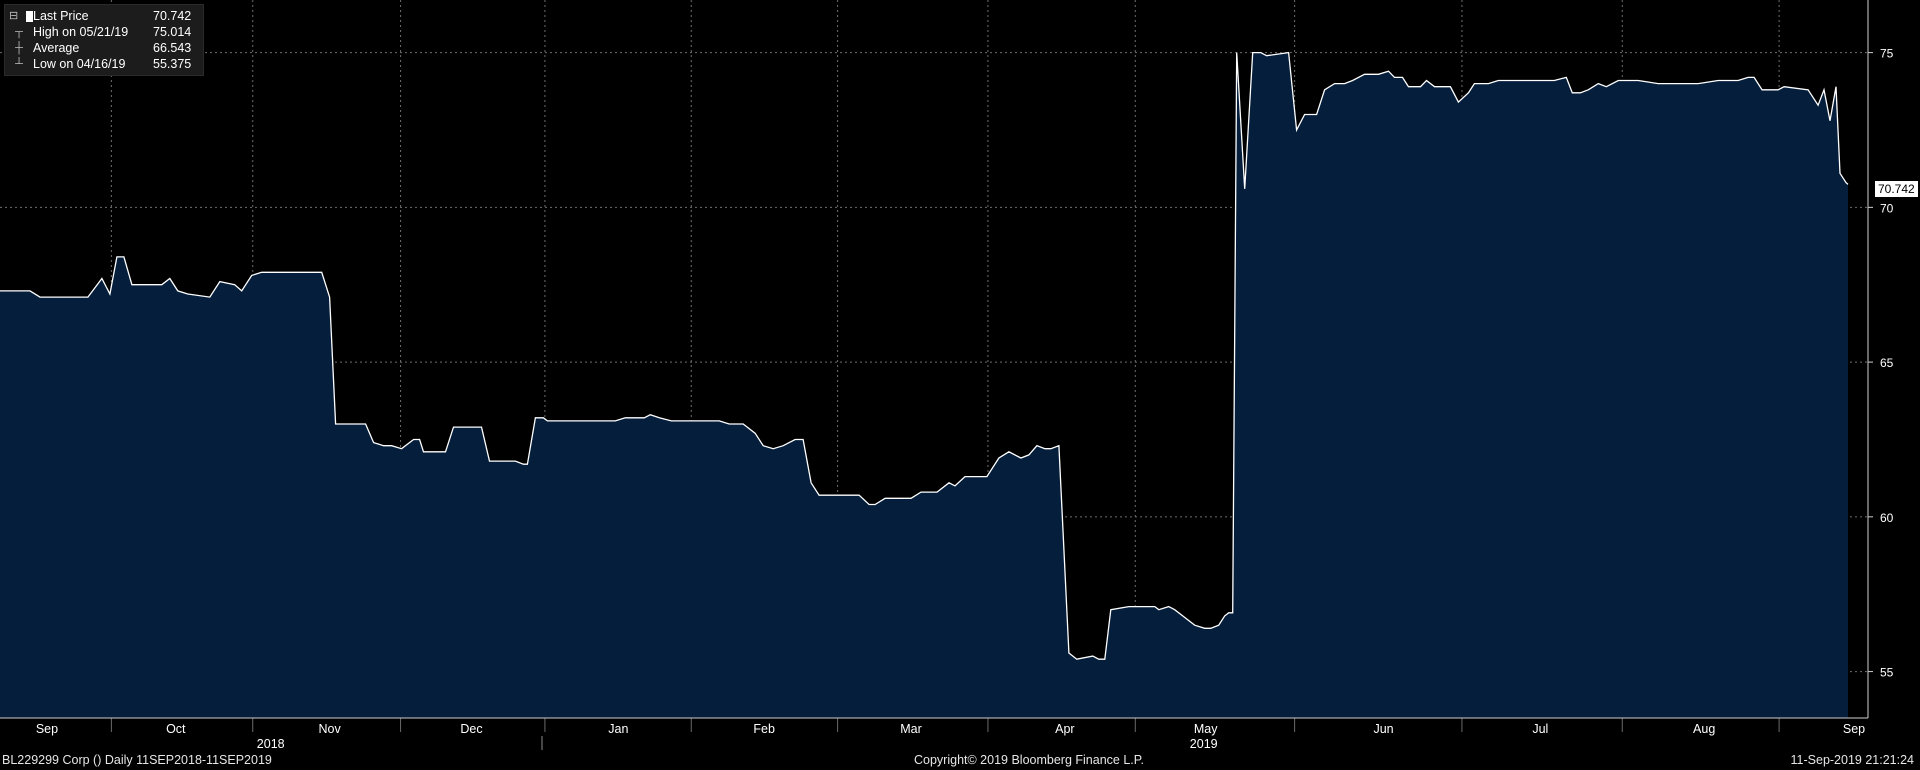 The image size is (1920, 770). I want to click on y-tick-label: 55, so click(1887, 673).